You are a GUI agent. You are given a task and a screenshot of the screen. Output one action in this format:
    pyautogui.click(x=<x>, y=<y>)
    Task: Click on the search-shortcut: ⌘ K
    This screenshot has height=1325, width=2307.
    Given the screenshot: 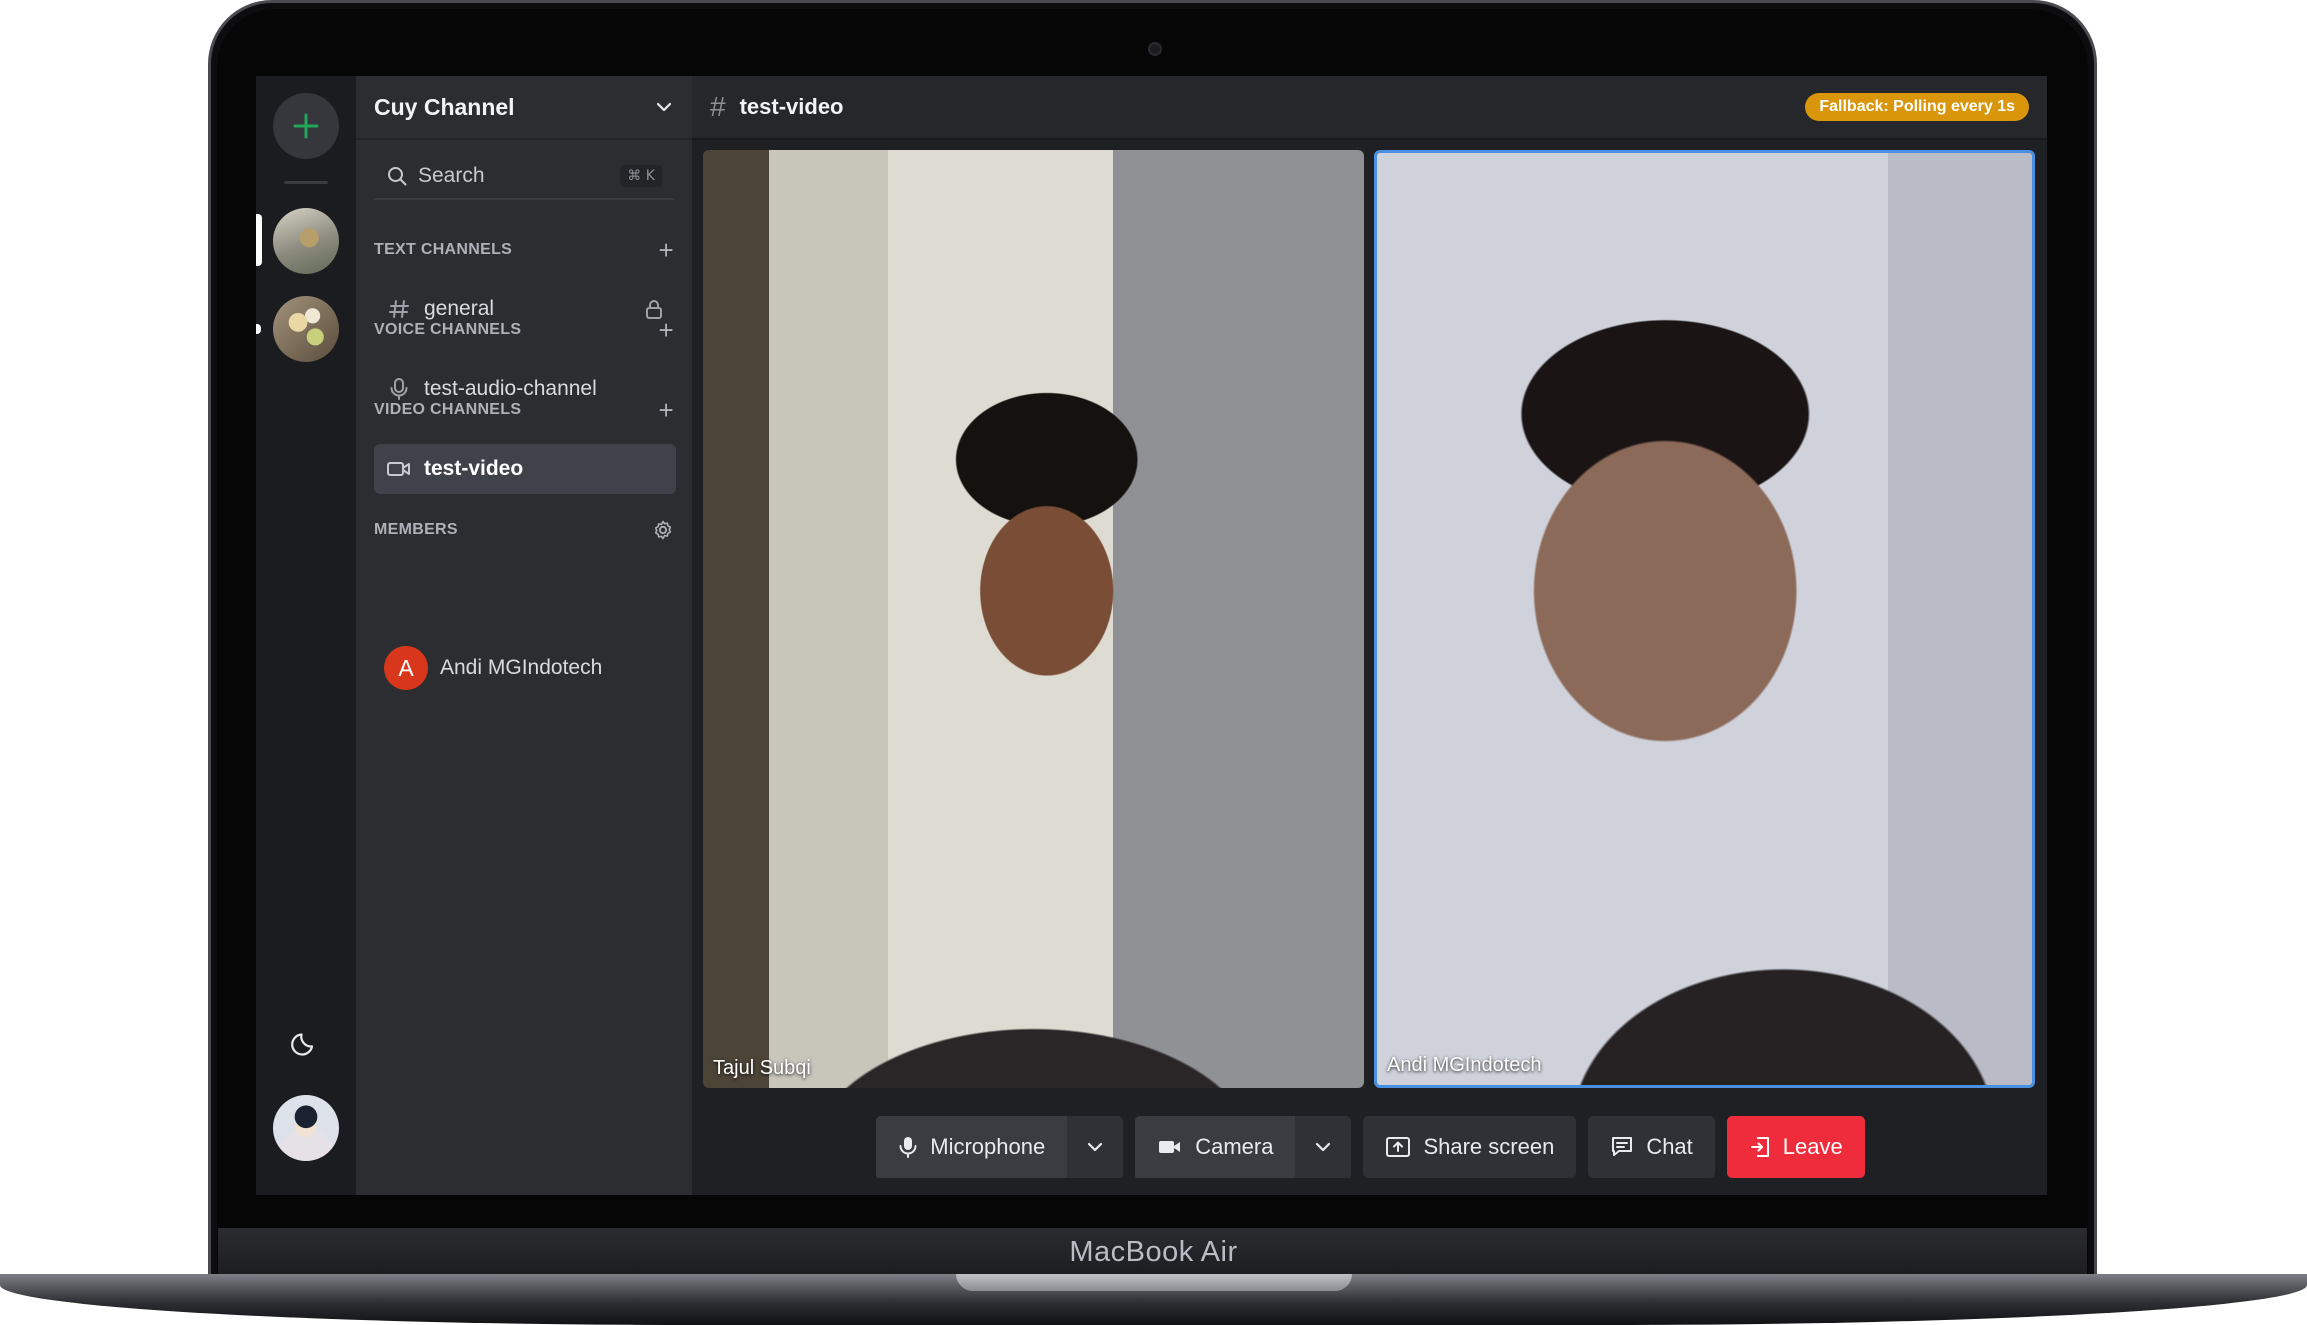 What is the action you would take?
    pyautogui.click(x=641, y=176)
    